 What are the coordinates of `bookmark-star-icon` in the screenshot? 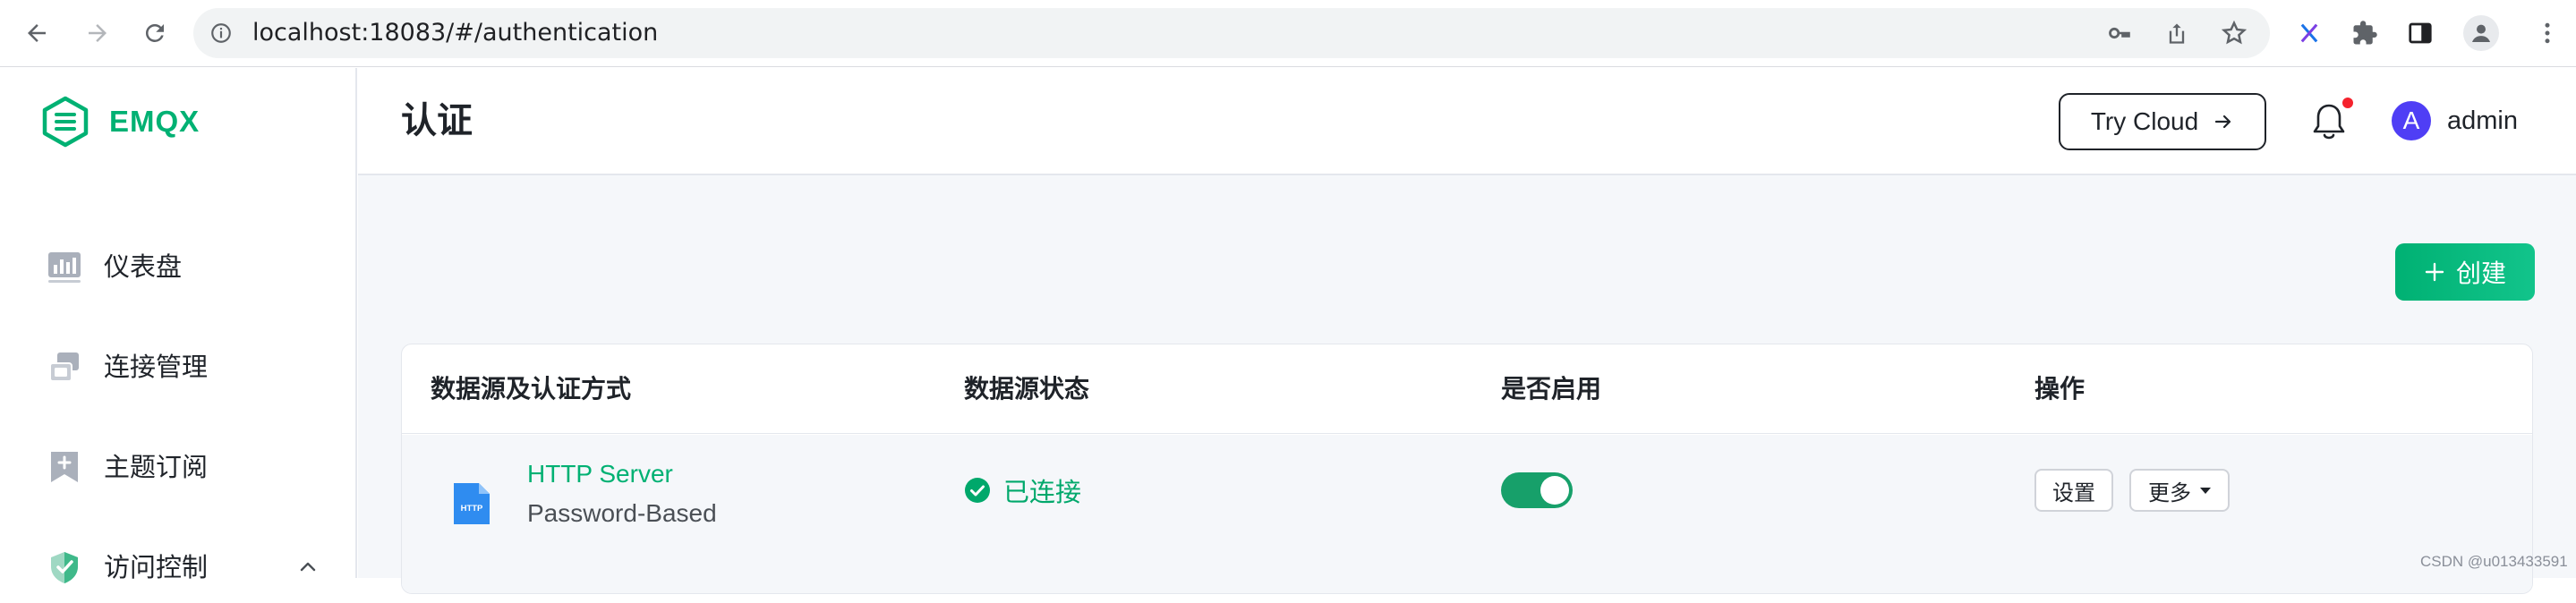 It's located at (2234, 33).